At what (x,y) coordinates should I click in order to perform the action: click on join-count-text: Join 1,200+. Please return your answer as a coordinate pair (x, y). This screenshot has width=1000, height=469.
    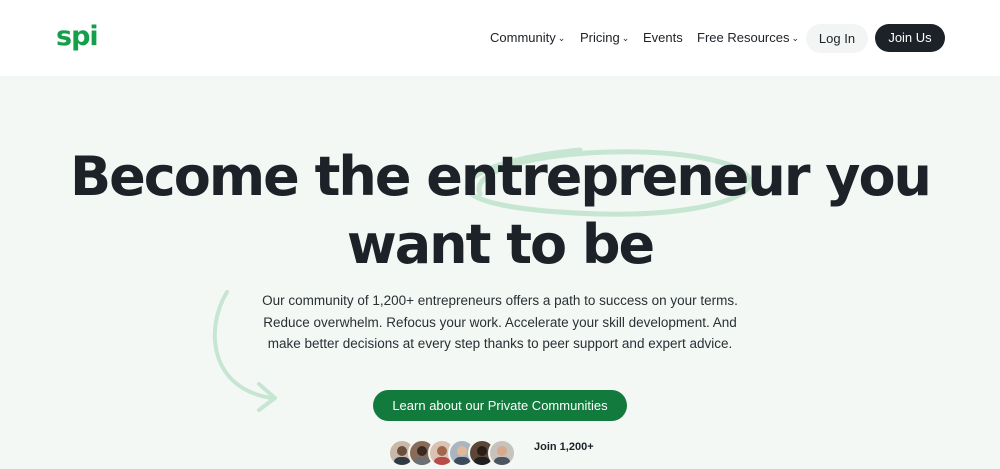
    Looking at the image, I should click on (564, 447).